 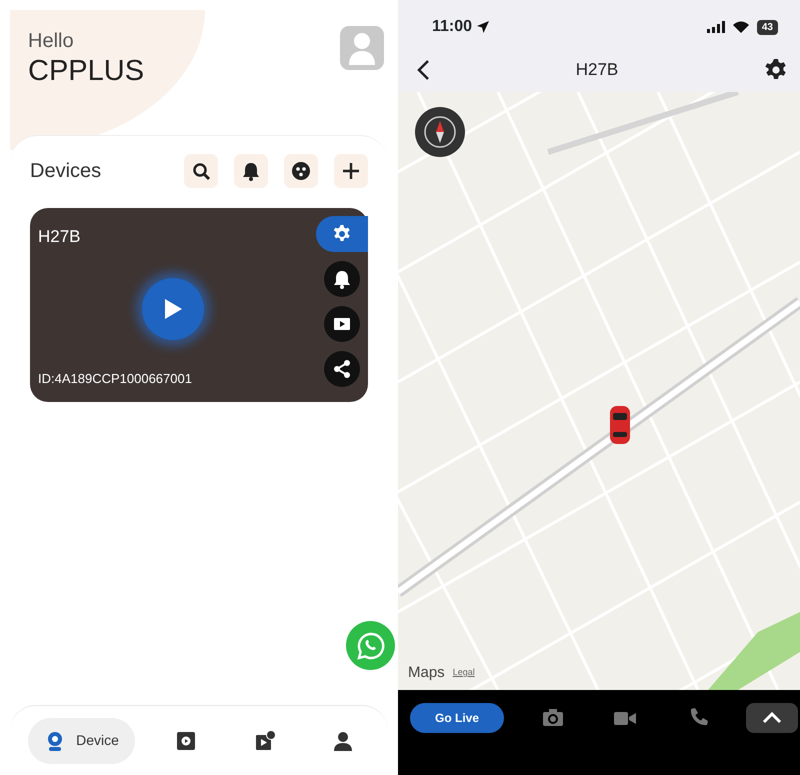 I want to click on battery-level: 43, so click(x=767, y=27).